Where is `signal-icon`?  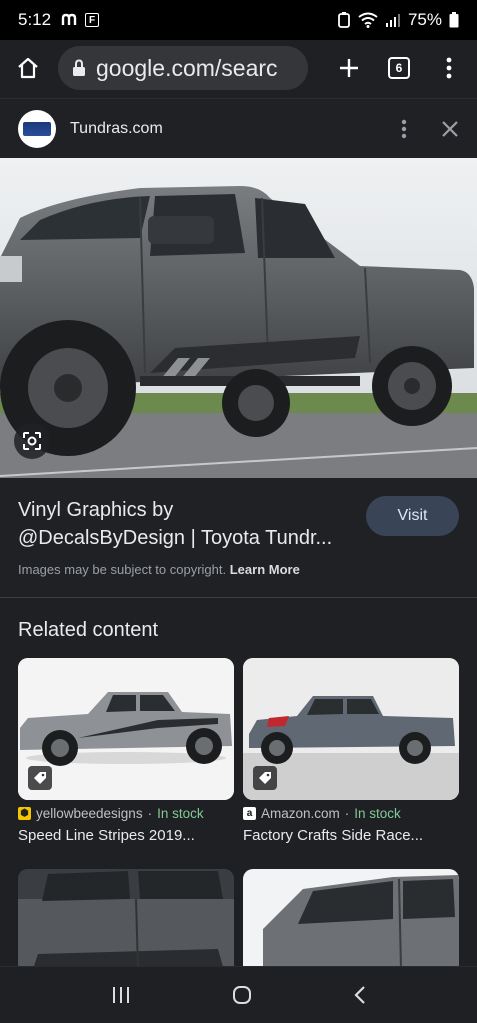 signal-icon is located at coordinates (392, 20).